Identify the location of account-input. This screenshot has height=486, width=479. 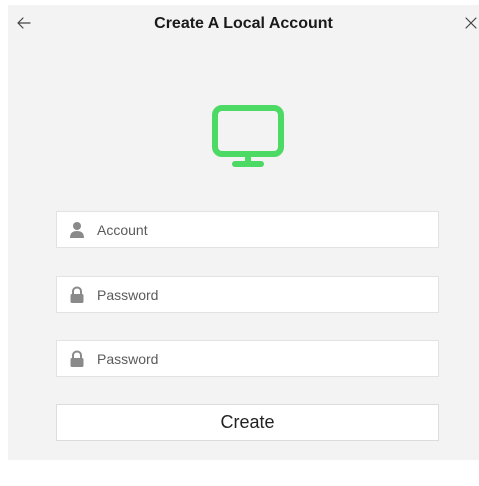
(267, 229).